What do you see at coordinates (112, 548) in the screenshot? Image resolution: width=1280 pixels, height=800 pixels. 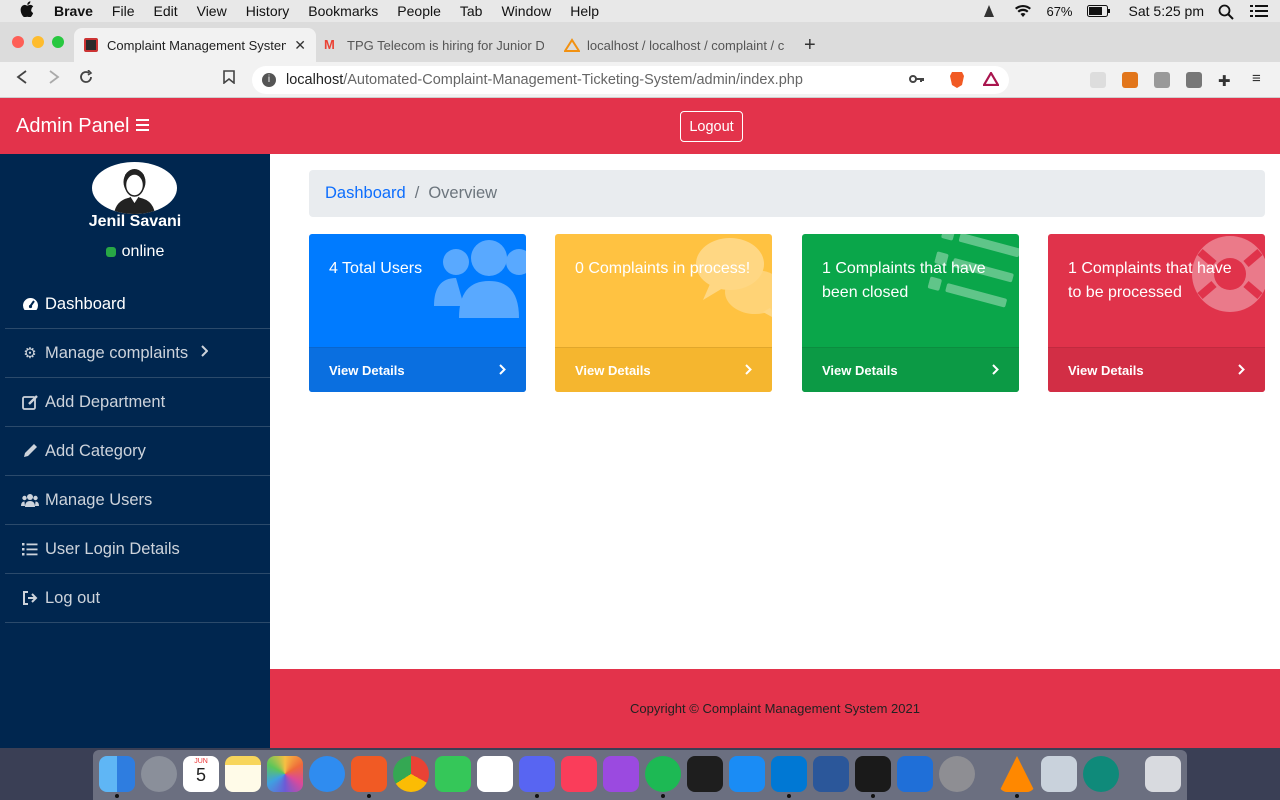 I see `sidebar-item-label: User Login Details` at bounding box center [112, 548].